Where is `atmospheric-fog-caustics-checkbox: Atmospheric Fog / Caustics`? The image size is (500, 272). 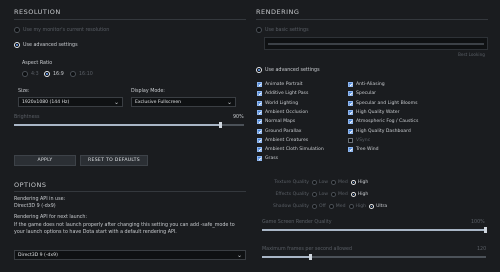
atmospheric-fog-caustics-checkbox: Atmospheric Fog / Caustics is located at coordinates (383, 122).